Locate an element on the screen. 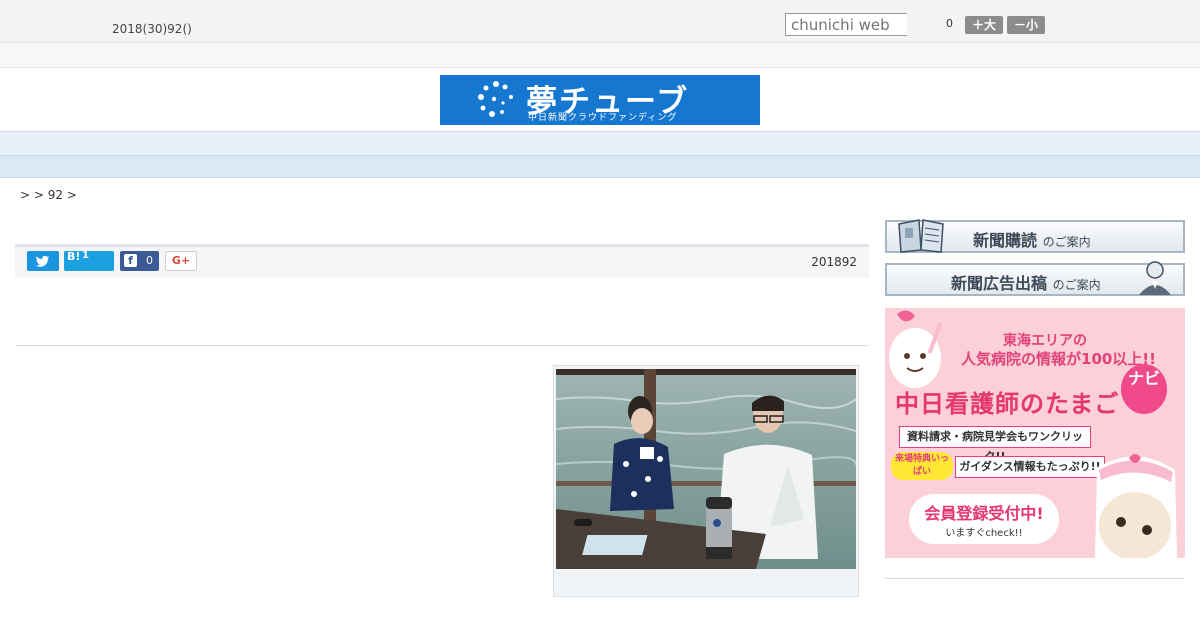  twitter-bird-icon is located at coordinates (43, 261).